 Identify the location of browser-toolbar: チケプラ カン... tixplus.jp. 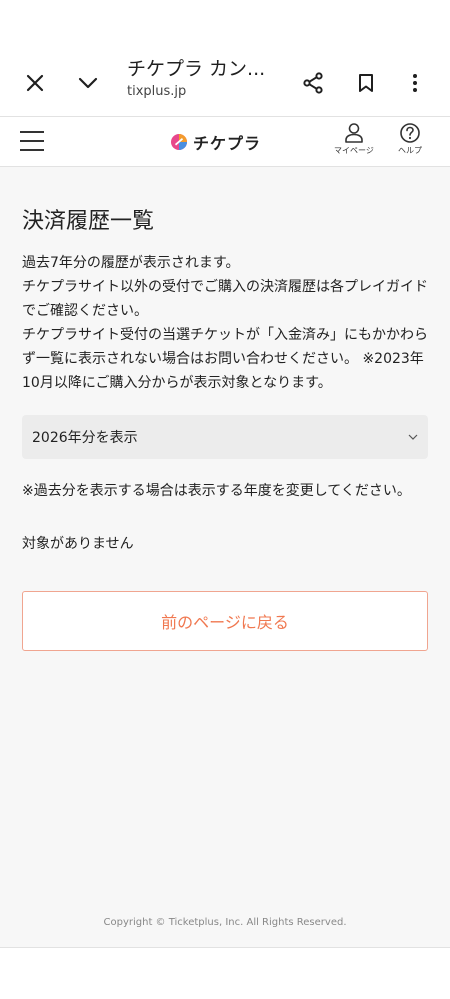
(225, 83).